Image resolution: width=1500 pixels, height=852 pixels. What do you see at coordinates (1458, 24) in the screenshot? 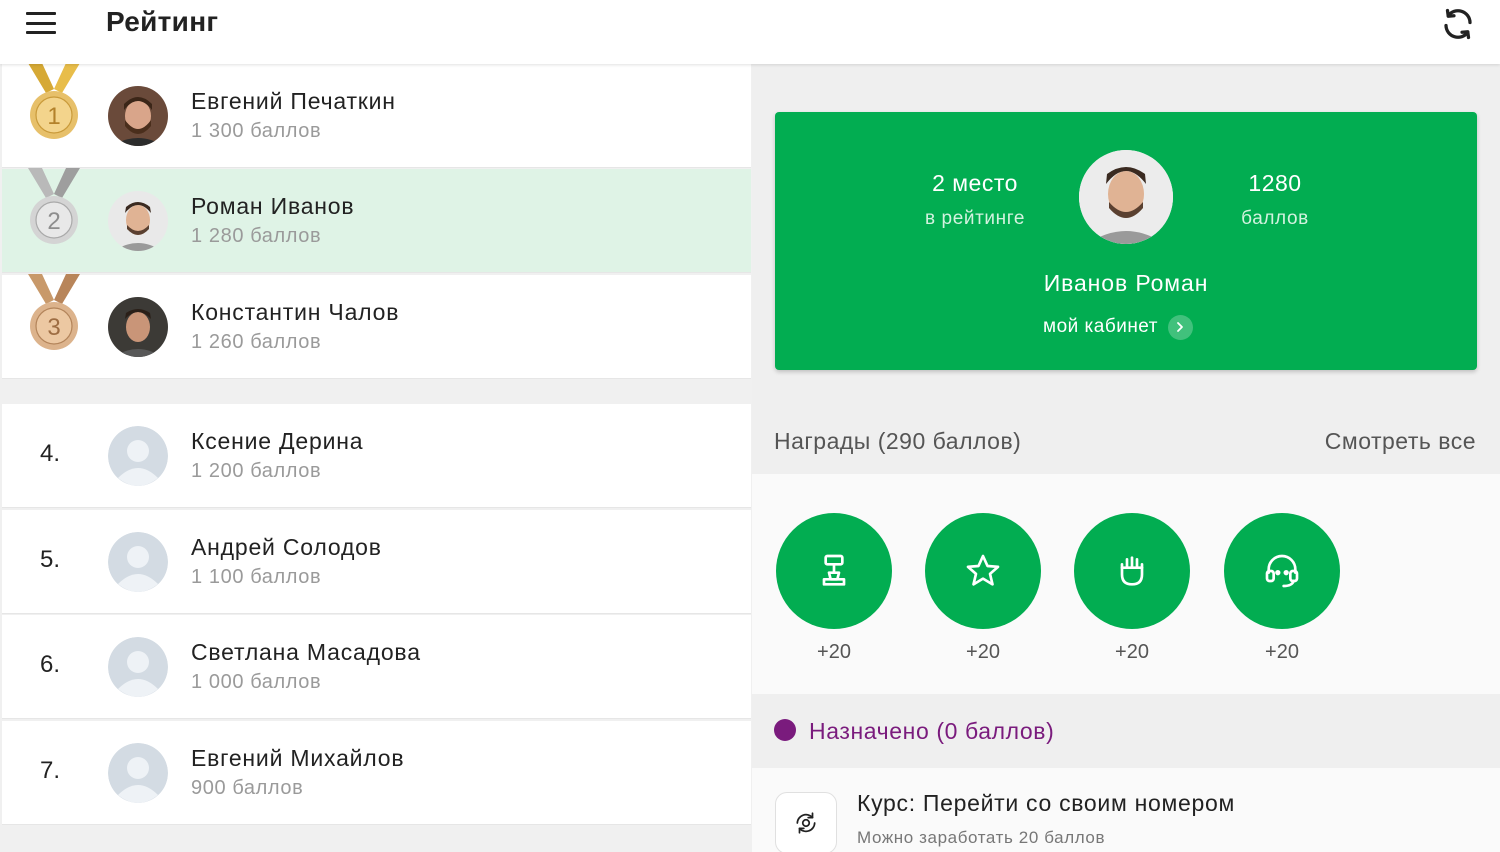
I see `refresh-icon` at bounding box center [1458, 24].